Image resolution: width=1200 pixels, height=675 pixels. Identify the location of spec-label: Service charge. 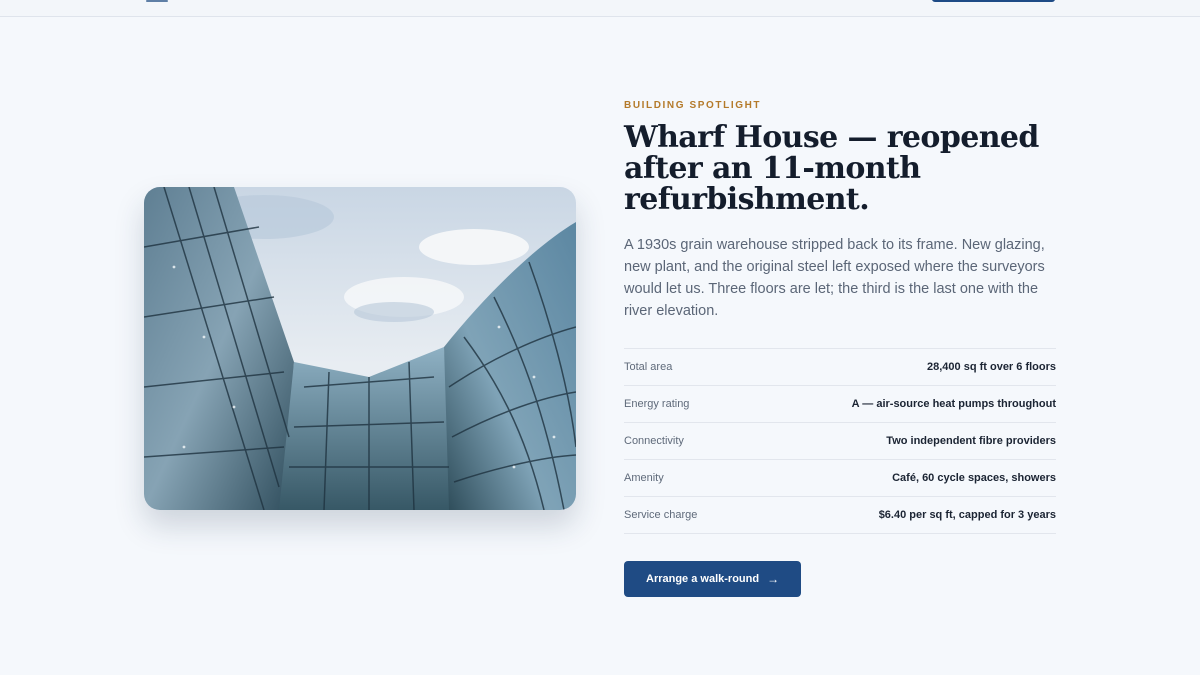
(661, 515).